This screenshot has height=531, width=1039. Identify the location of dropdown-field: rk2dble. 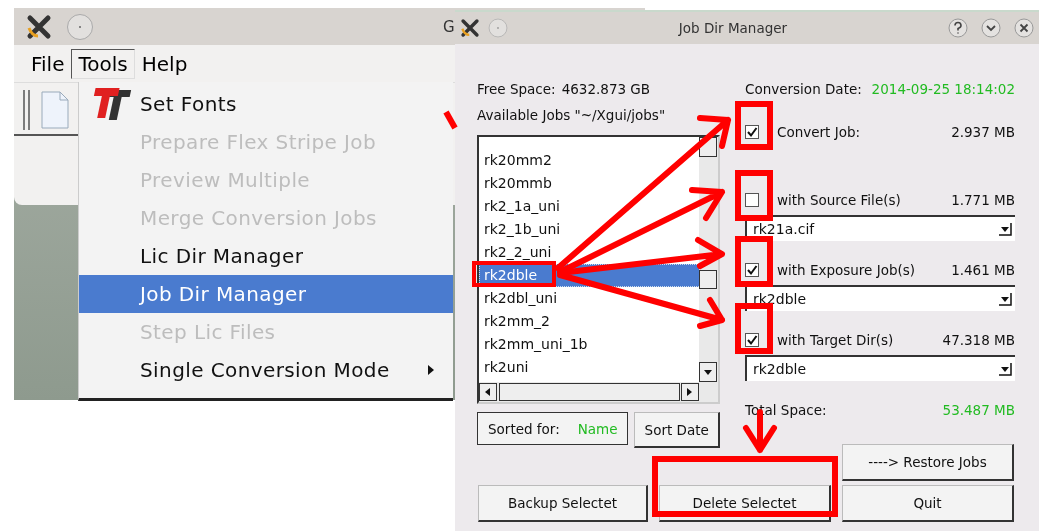
(880, 368).